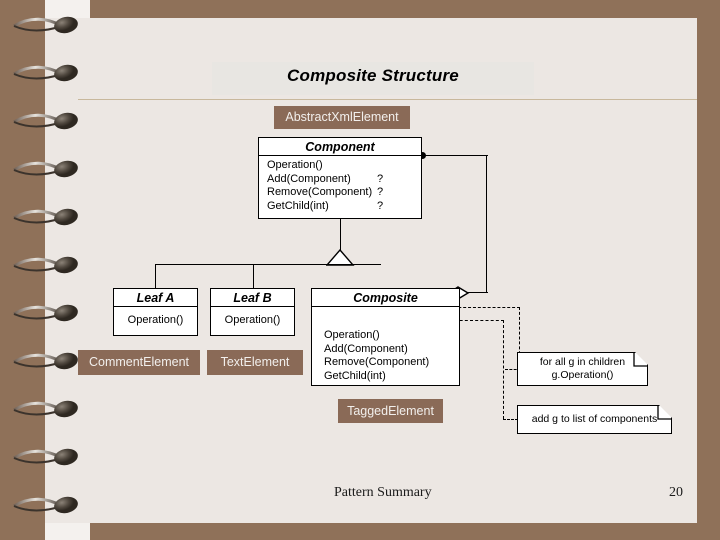 Image resolution: width=720 pixels, height=540 pixels. I want to click on class-box-leaf-b: Leaf B Operation(), so click(252, 312).